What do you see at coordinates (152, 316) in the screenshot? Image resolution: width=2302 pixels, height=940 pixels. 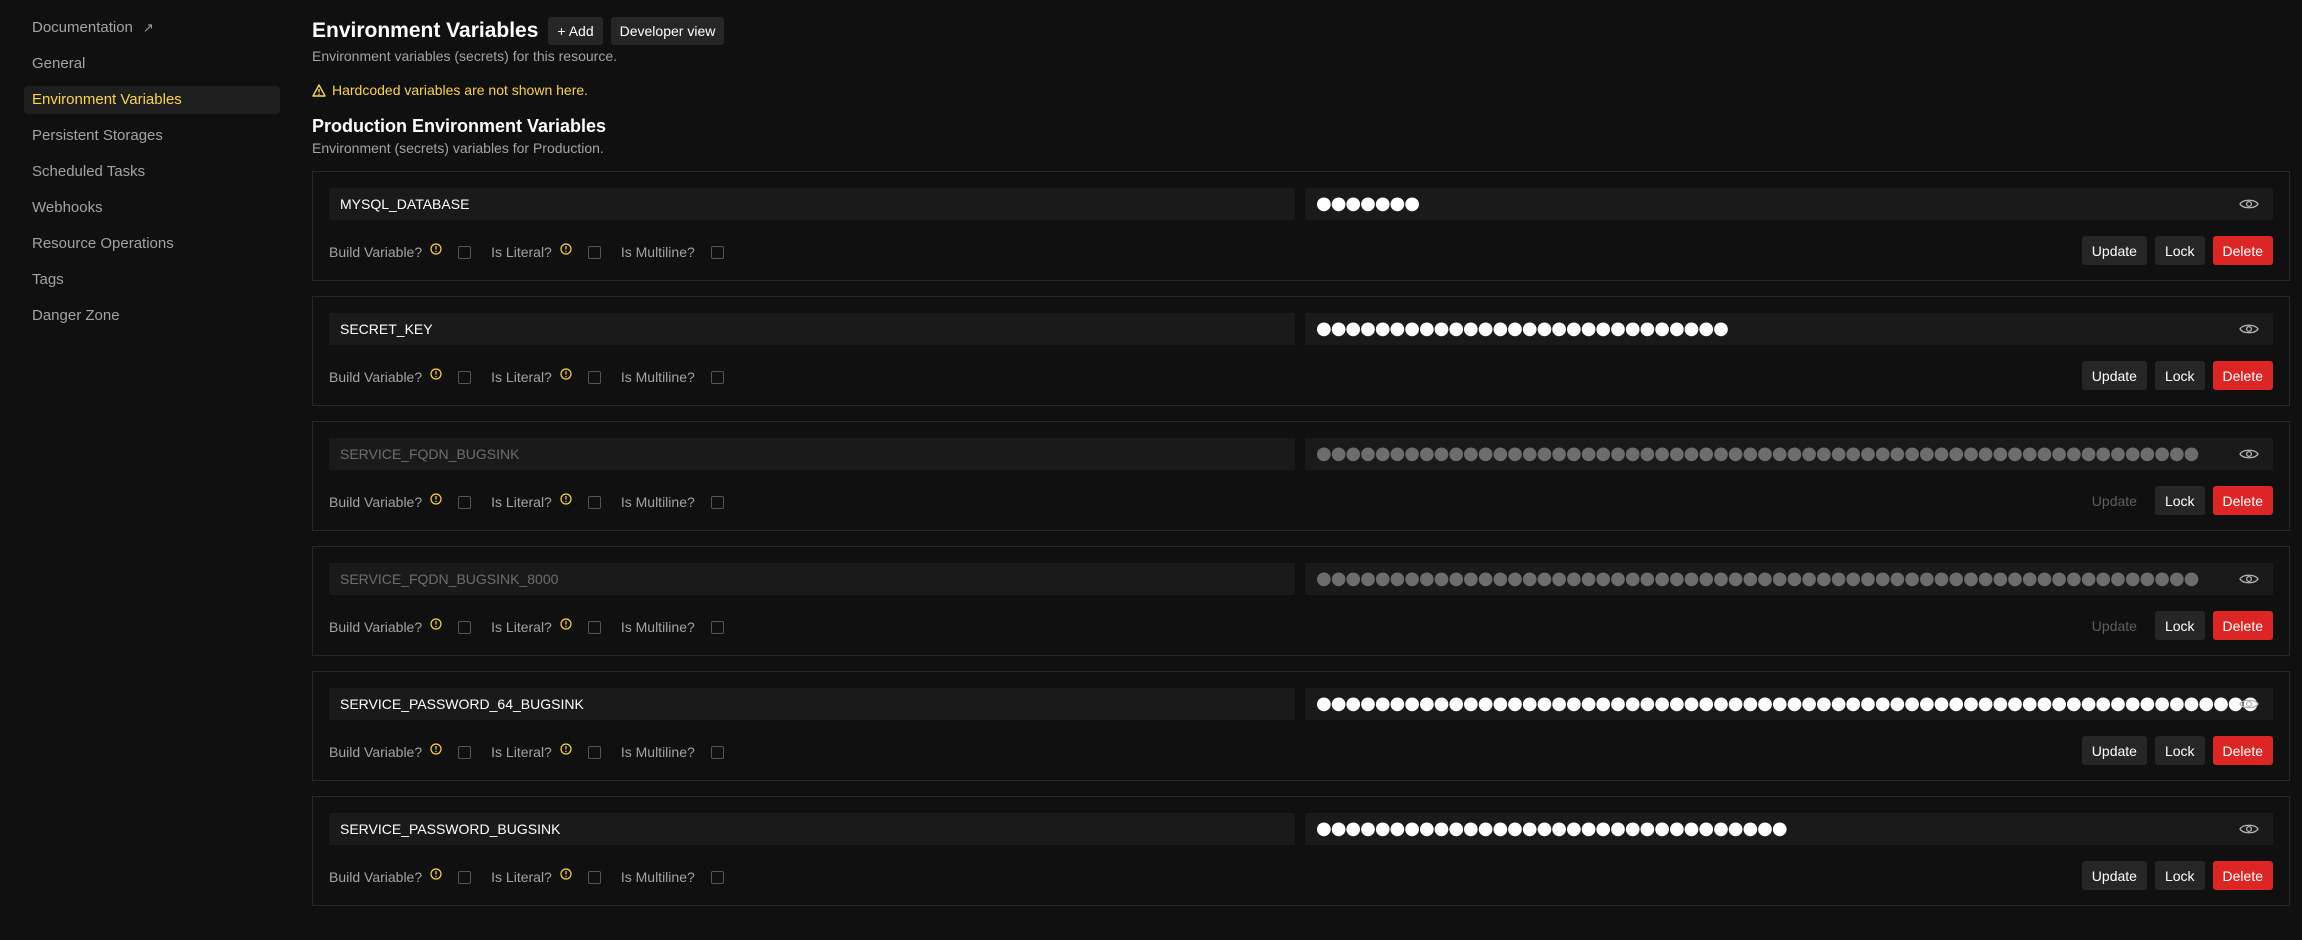 I see `sidebar-item-danger-zone: Danger Zone` at bounding box center [152, 316].